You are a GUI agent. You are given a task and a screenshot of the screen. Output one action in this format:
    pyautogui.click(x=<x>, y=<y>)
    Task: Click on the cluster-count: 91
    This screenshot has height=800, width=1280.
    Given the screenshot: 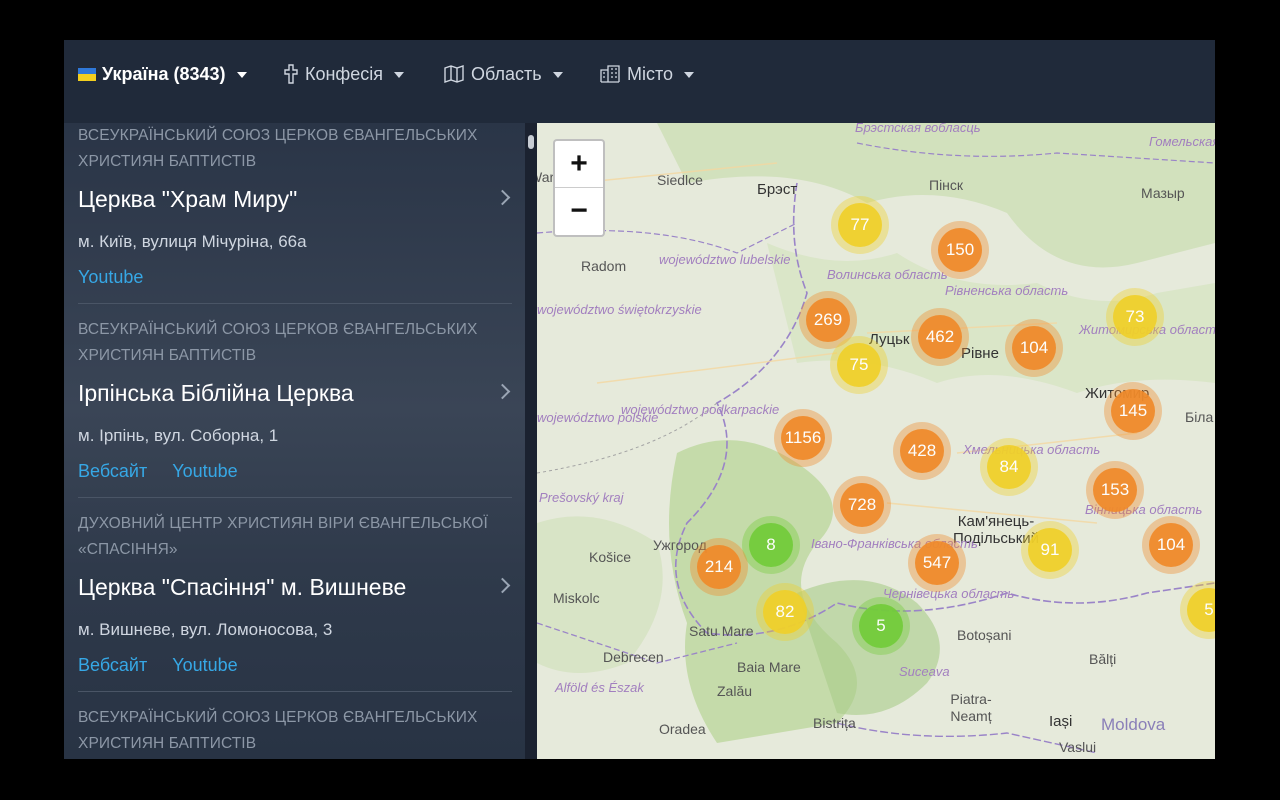 What is the action you would take?
    pyautogui.click(x=1050, y=550)
    